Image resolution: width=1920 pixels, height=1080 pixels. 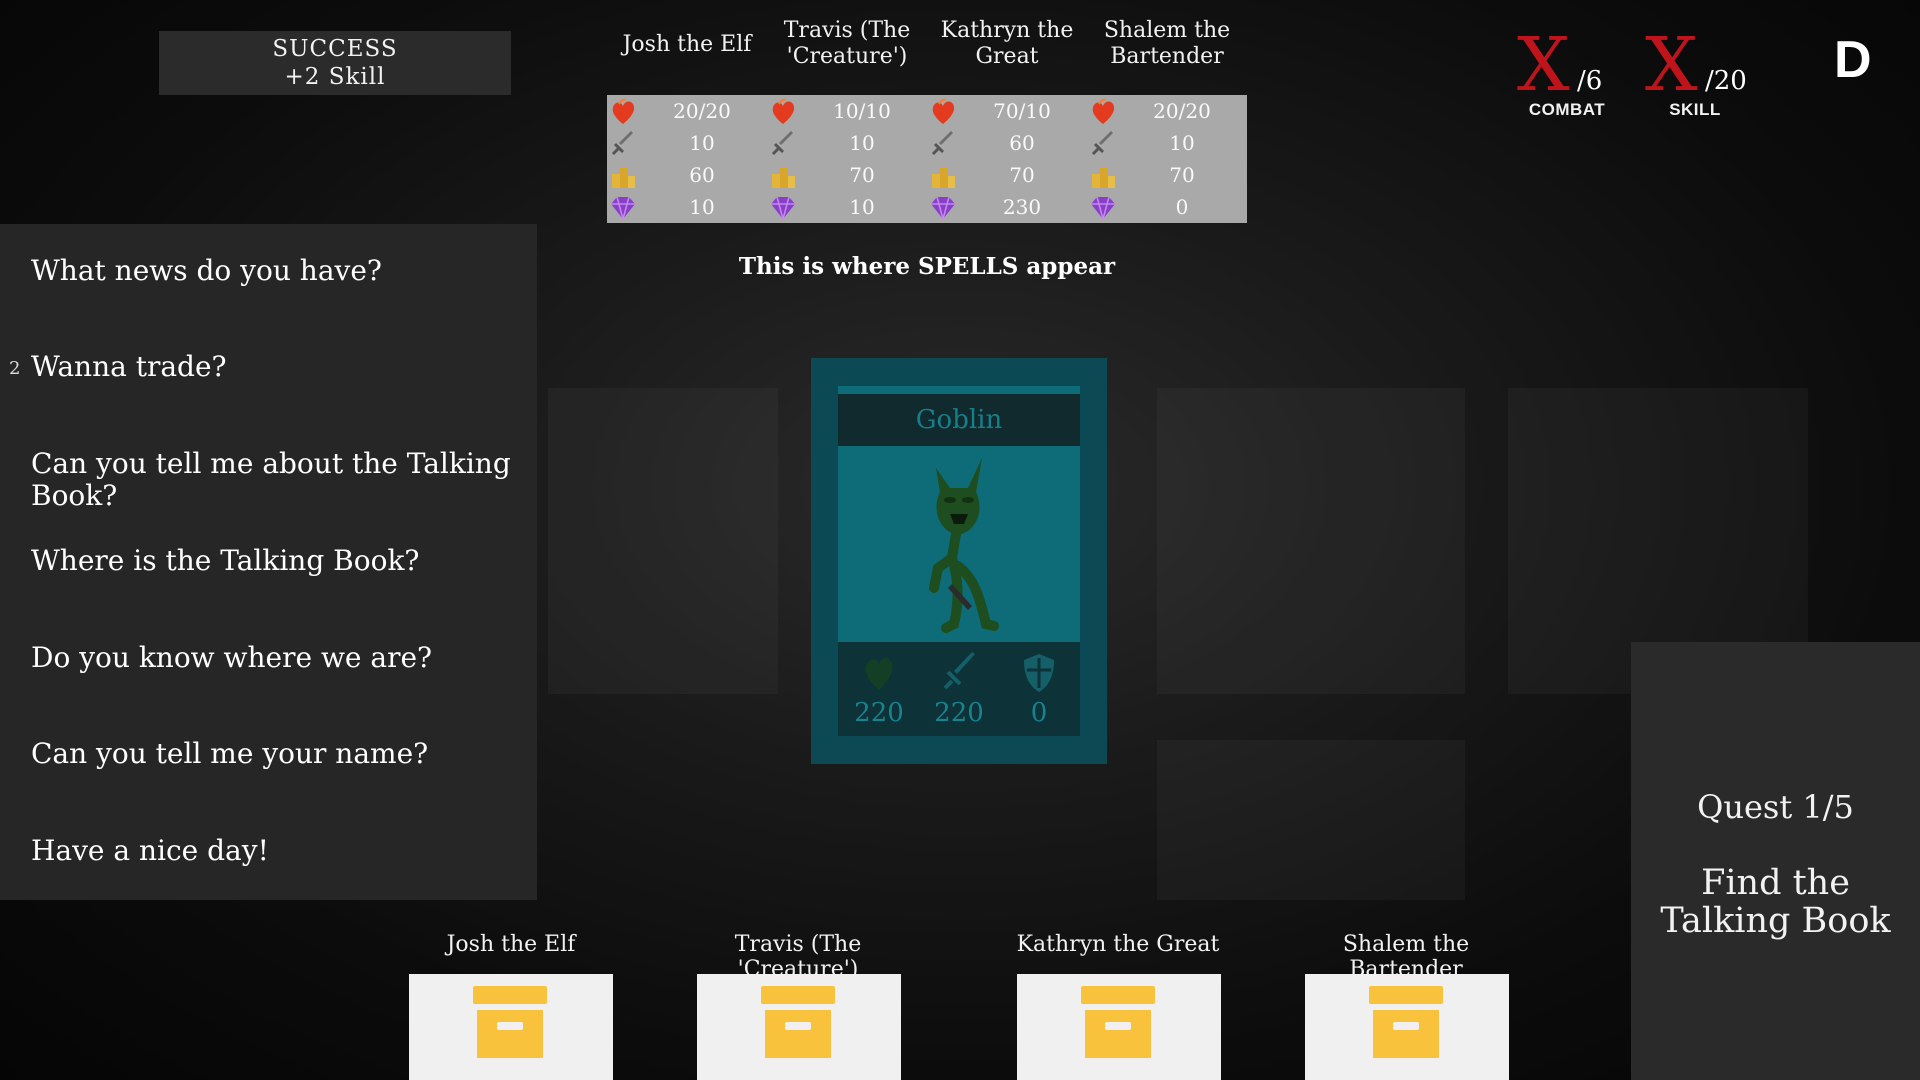 I want to click on gem-value: 10, so click(x=702, y=207).